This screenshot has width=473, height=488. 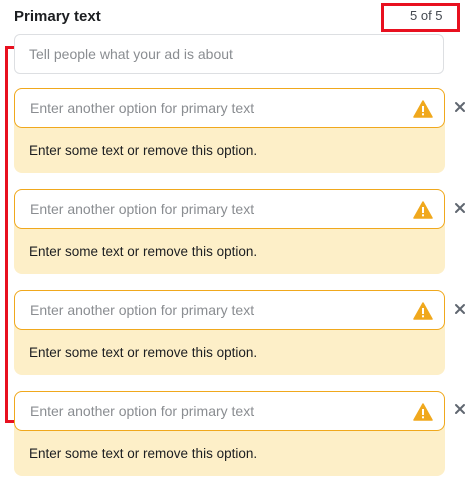 I want to click on primary-text-placeholder: Tell people what your ad is about, so click(x=131, y=54).